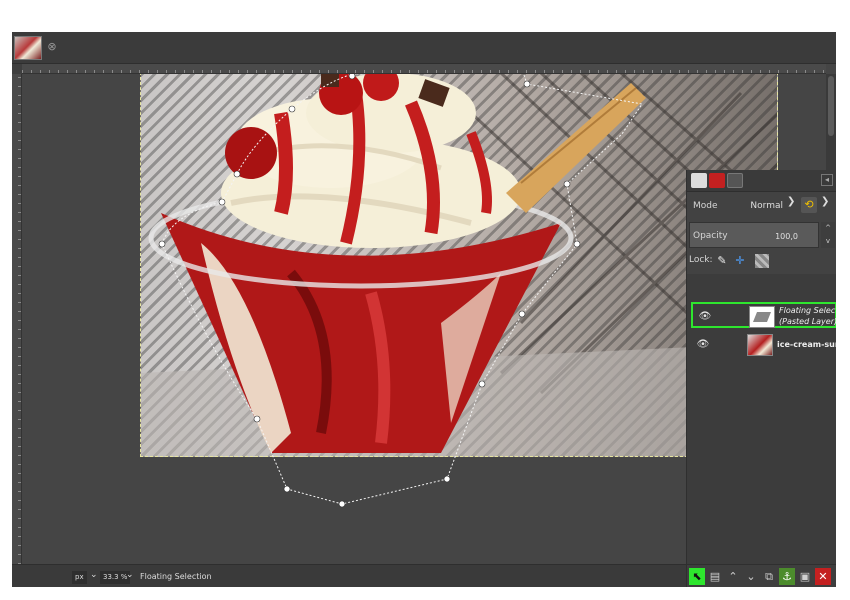 The image size is (850, 600). I want to click on vertical-scrollbar-thumb, so click(831, 106).